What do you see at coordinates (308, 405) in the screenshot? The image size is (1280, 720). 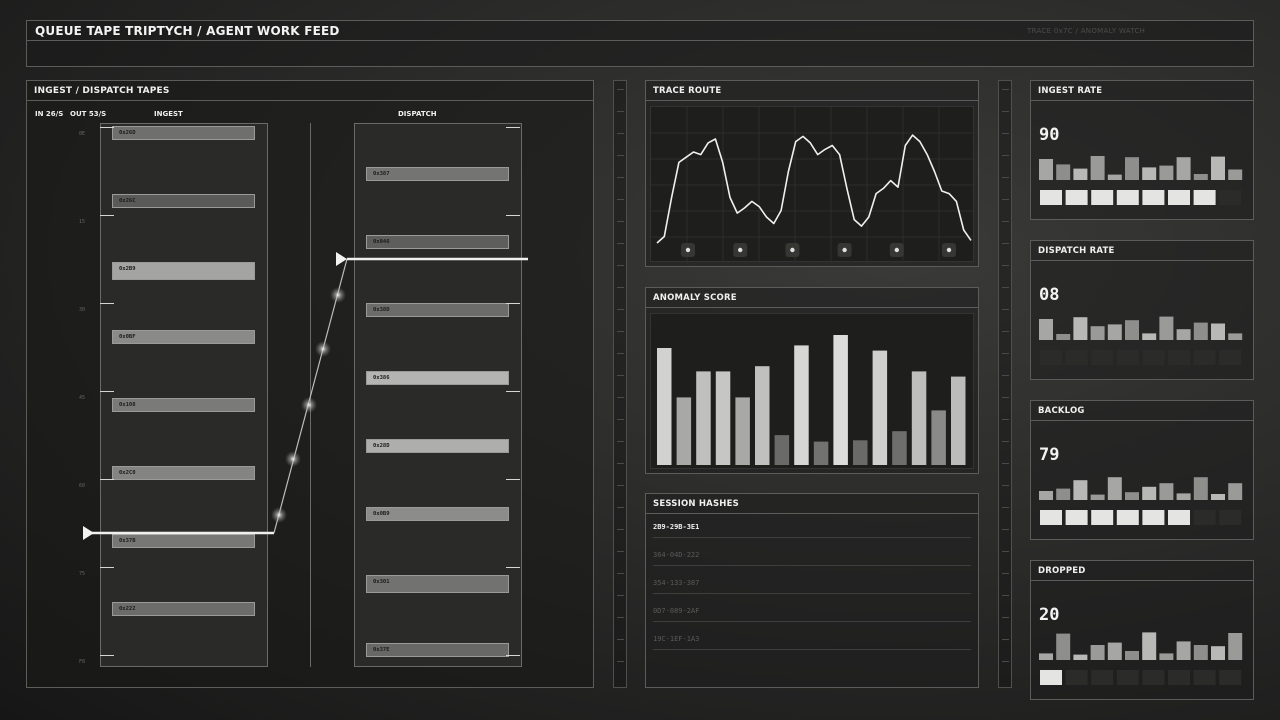 I see `transfer-nodes` at bounding box center [308, 405].